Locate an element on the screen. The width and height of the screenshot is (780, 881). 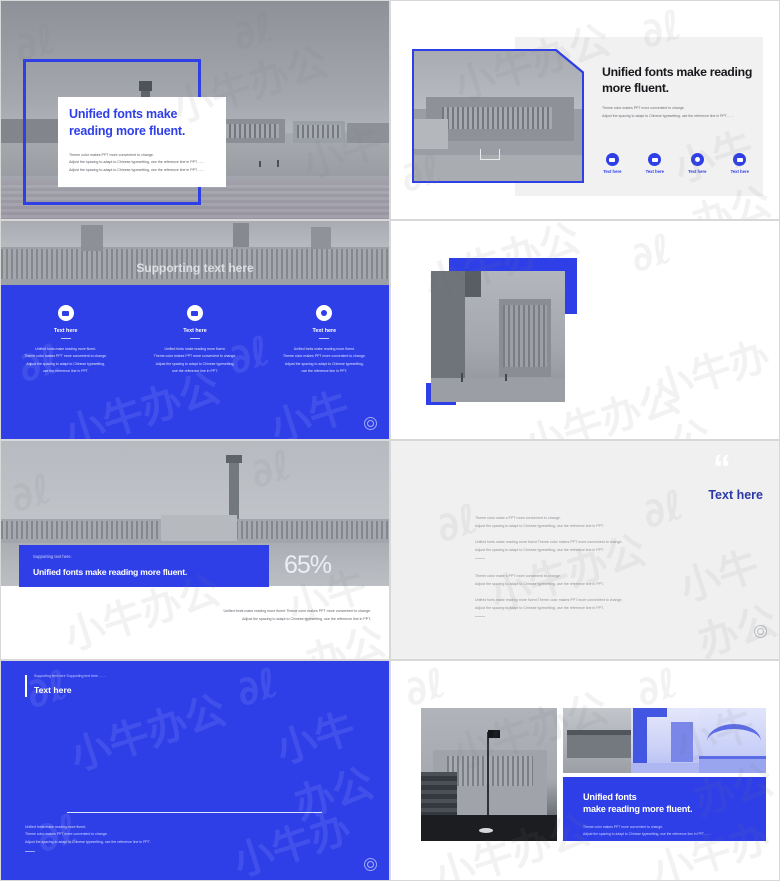
slide-2-photo is located at coordinates (498, 116).